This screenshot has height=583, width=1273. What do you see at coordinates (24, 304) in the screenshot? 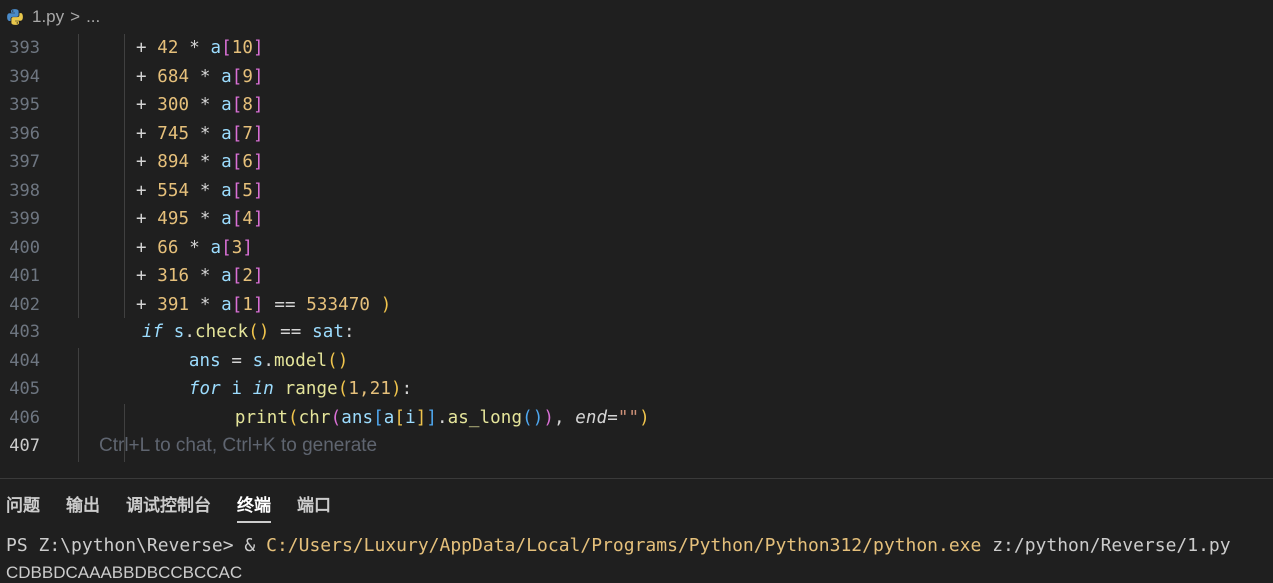
I see `line-number: 402` at bounding box center [24, 304].